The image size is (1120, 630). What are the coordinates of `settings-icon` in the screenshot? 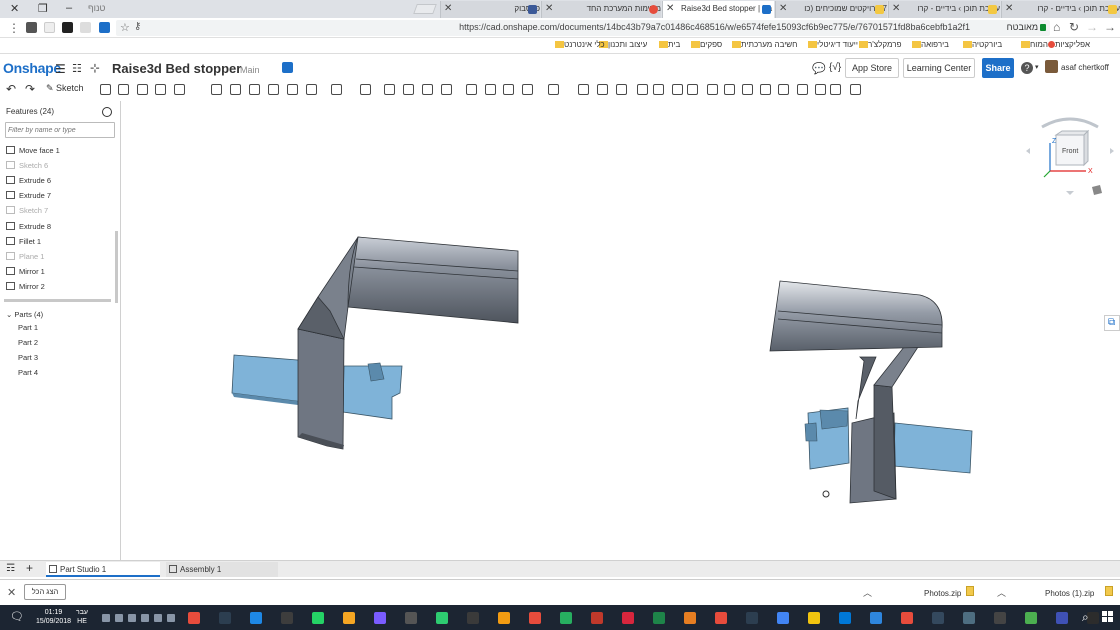 It's located at (1093, 618).